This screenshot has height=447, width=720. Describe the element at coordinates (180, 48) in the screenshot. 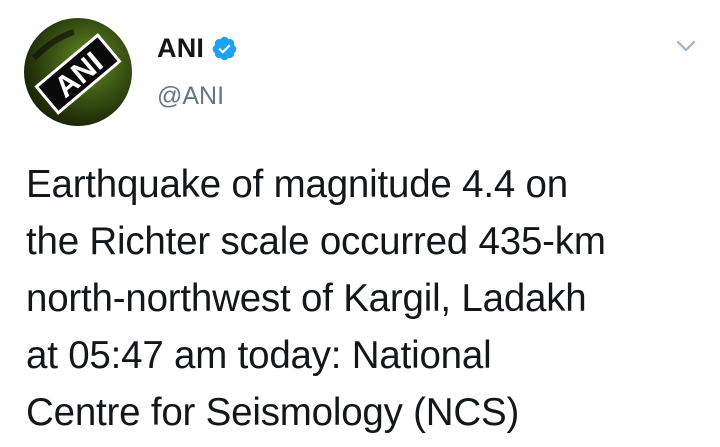

I see `author-name: ANI` at that location.